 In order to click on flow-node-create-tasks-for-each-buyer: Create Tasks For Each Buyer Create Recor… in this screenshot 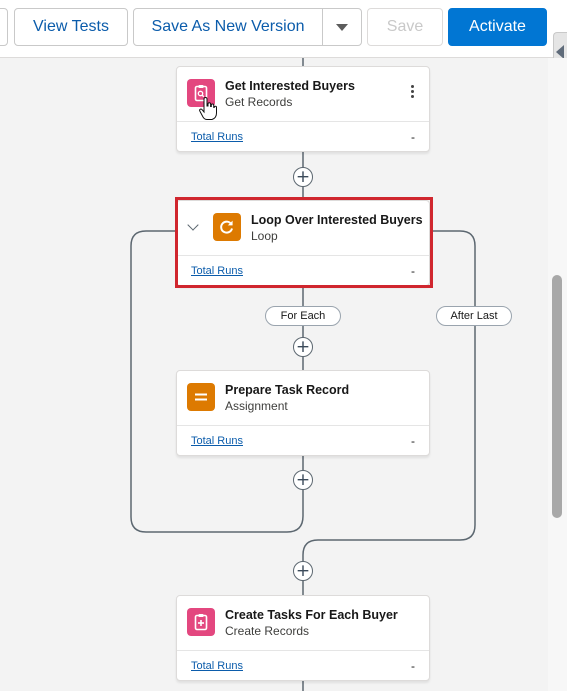, I will do `click(303, 638)`.